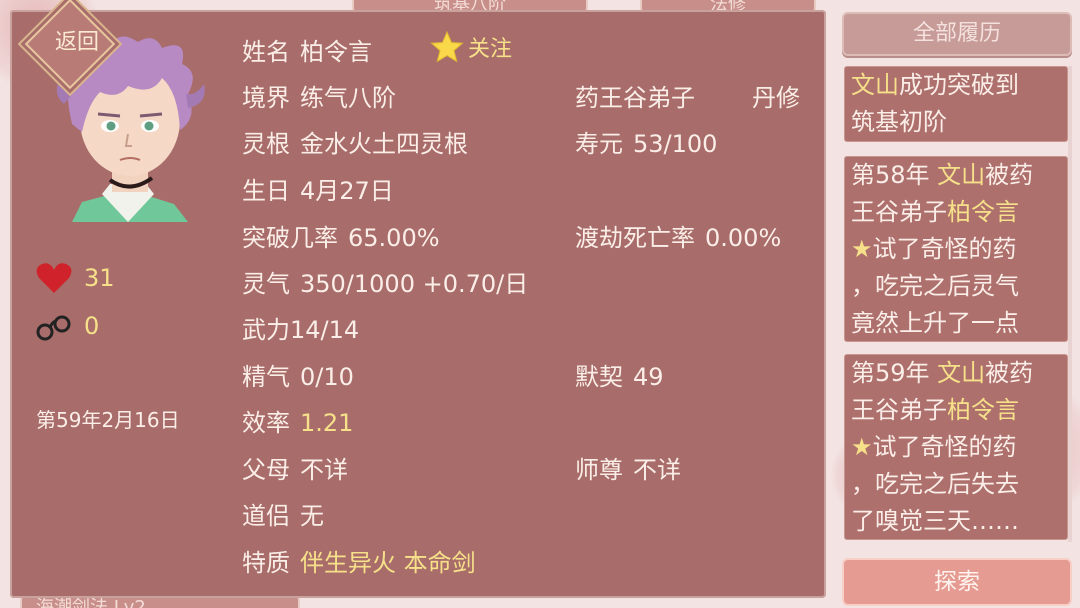 This screenshot has width=1080, height=608. What do you see at coordinates (325, 330) in the screenshot?
I see `force-value: 14/14` at bounding box center [325, 330].